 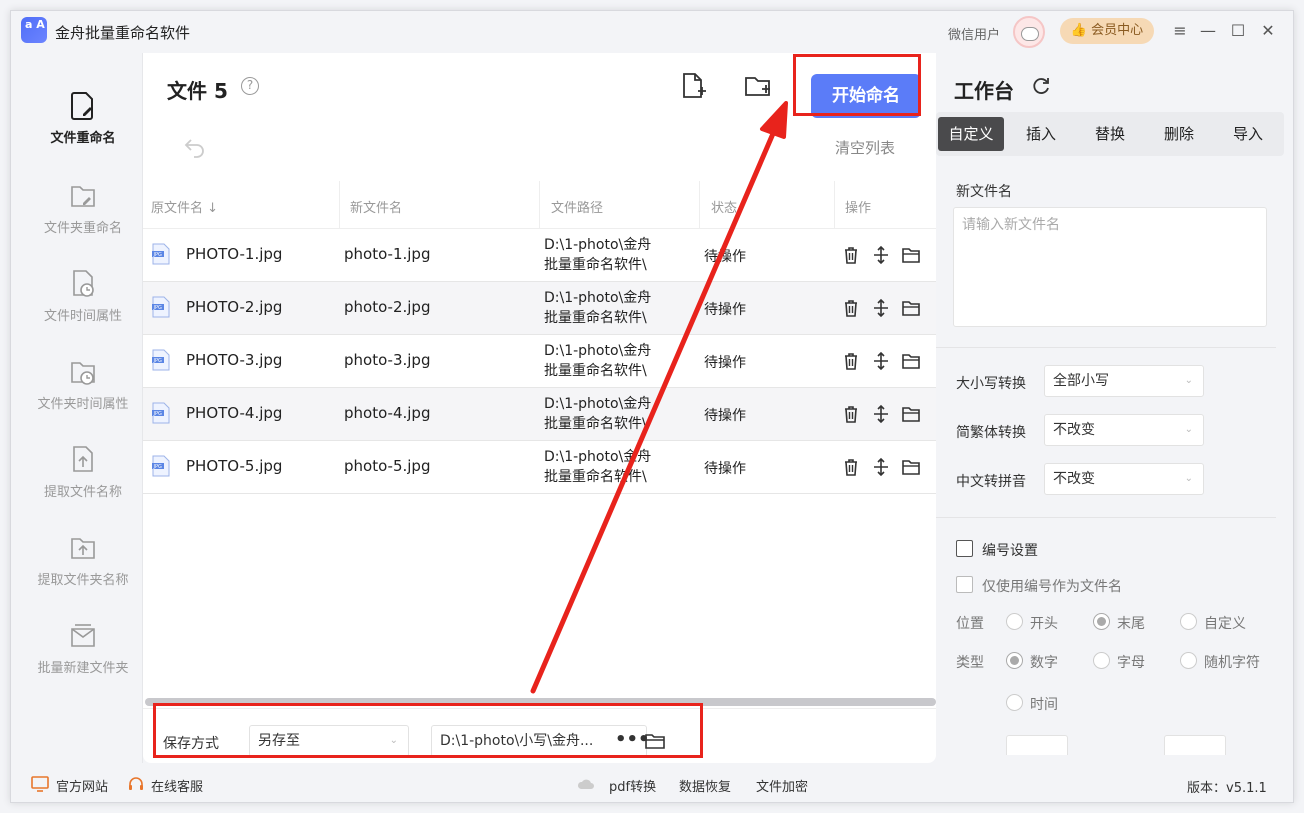 I want to click on avatar, so click(x=1029, y=32).